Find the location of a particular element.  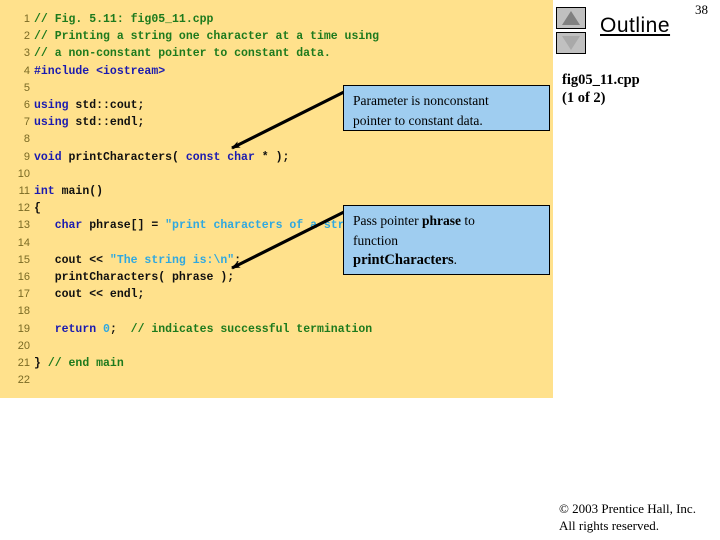

callout-pass-pointer-line-1: Pass pointer phrase to is located at coordinates (447, 221).